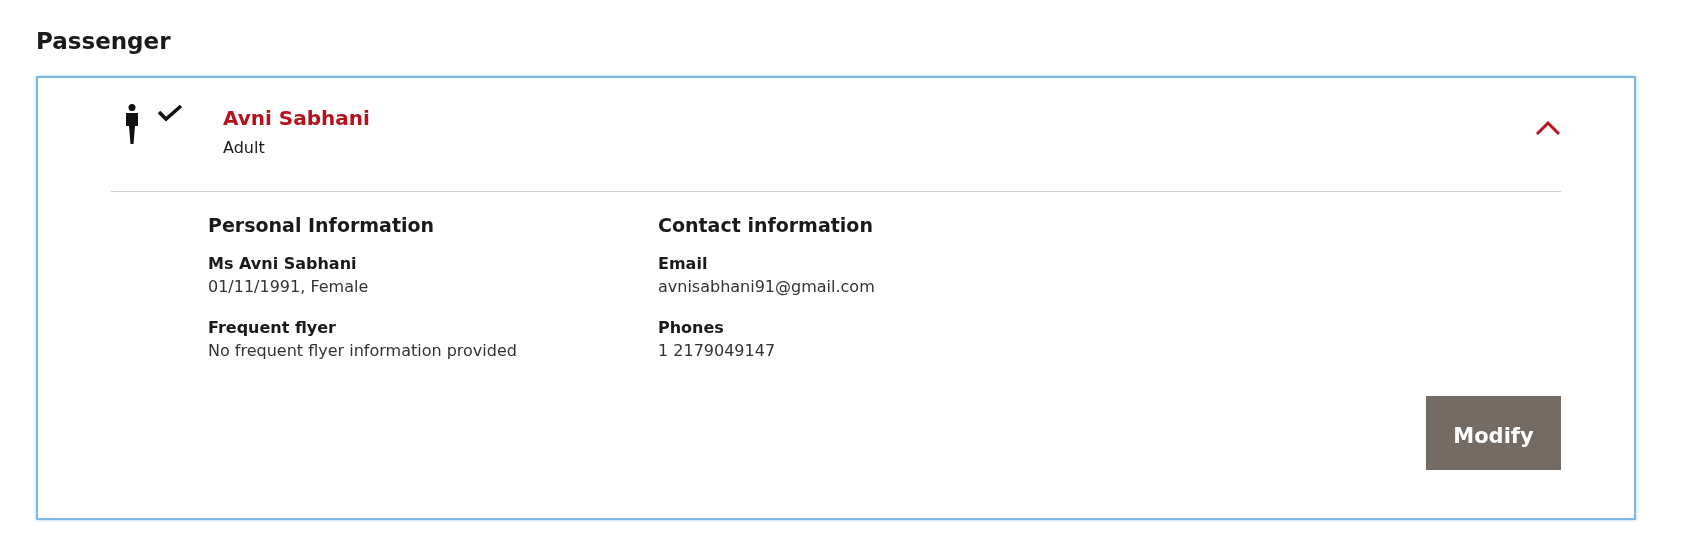 The width and height of the screenshot is (1700, 556). I want to click on field-label: Ms Avni Sabhani, so click(282, 263).